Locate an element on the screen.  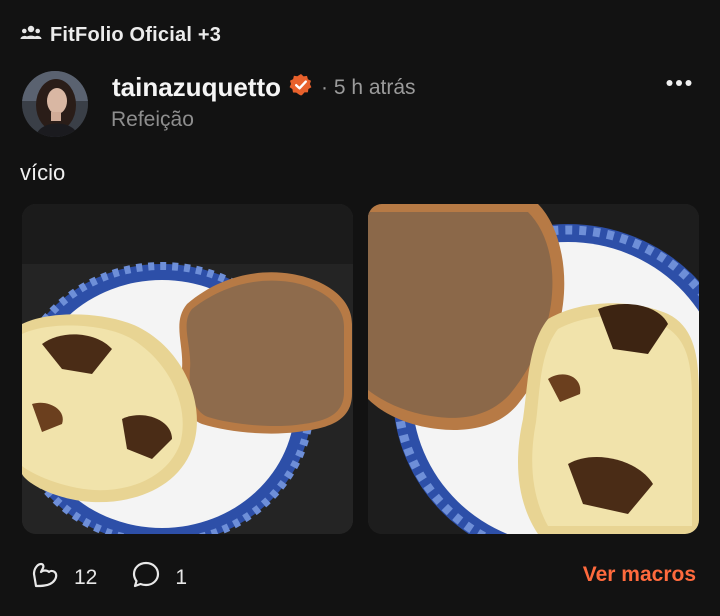
like-button: 12 is located at coordinates (63, 577).